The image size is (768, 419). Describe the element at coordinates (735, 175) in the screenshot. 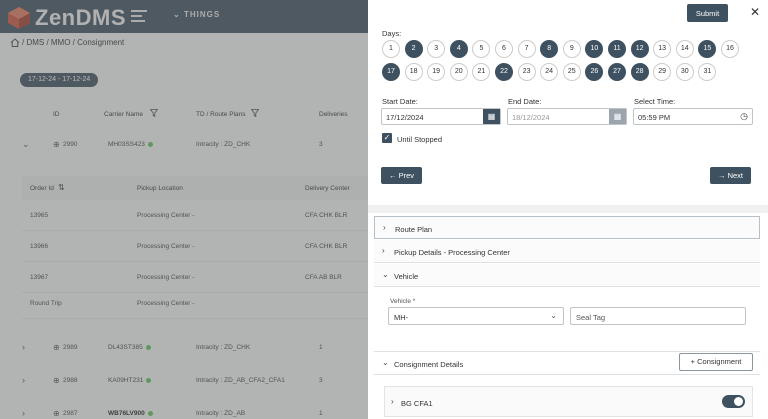

I see `next-label: Next` at that location.